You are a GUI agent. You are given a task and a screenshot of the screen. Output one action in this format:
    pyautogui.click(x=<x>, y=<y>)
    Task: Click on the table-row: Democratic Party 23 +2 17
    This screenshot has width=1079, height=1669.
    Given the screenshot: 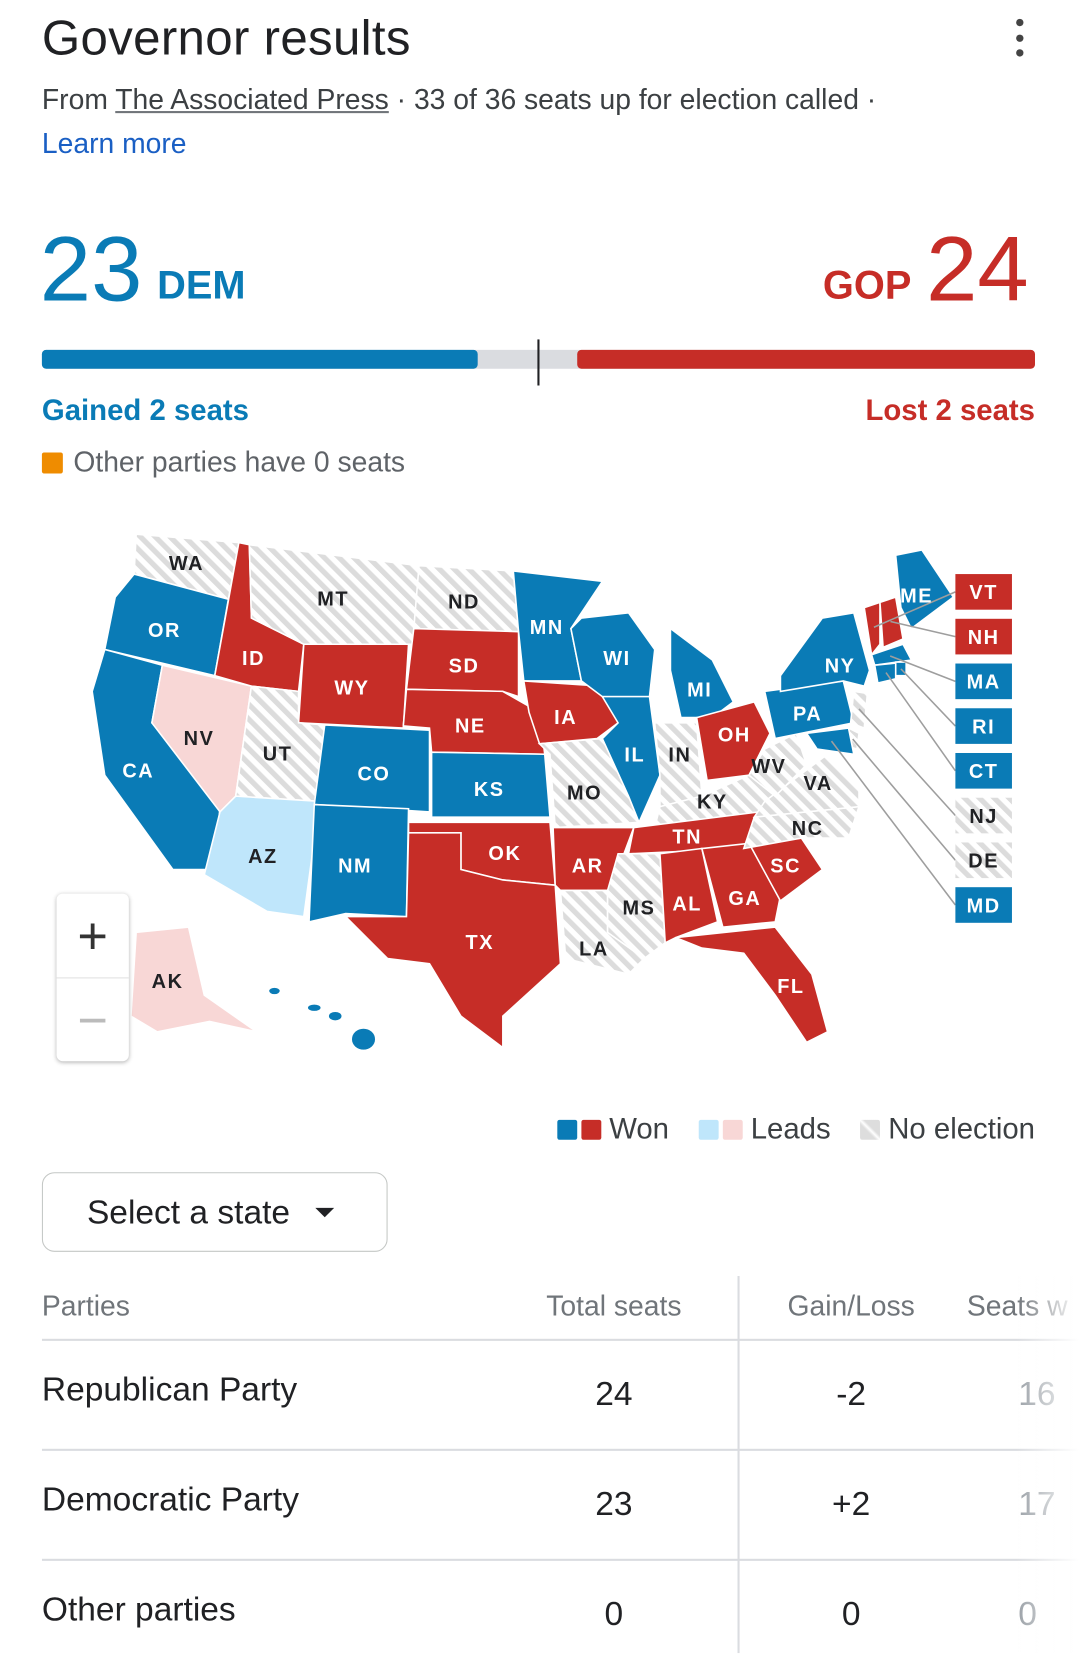 What is the action you would take?
    pyautogui.click(x=560, y=1506)
    